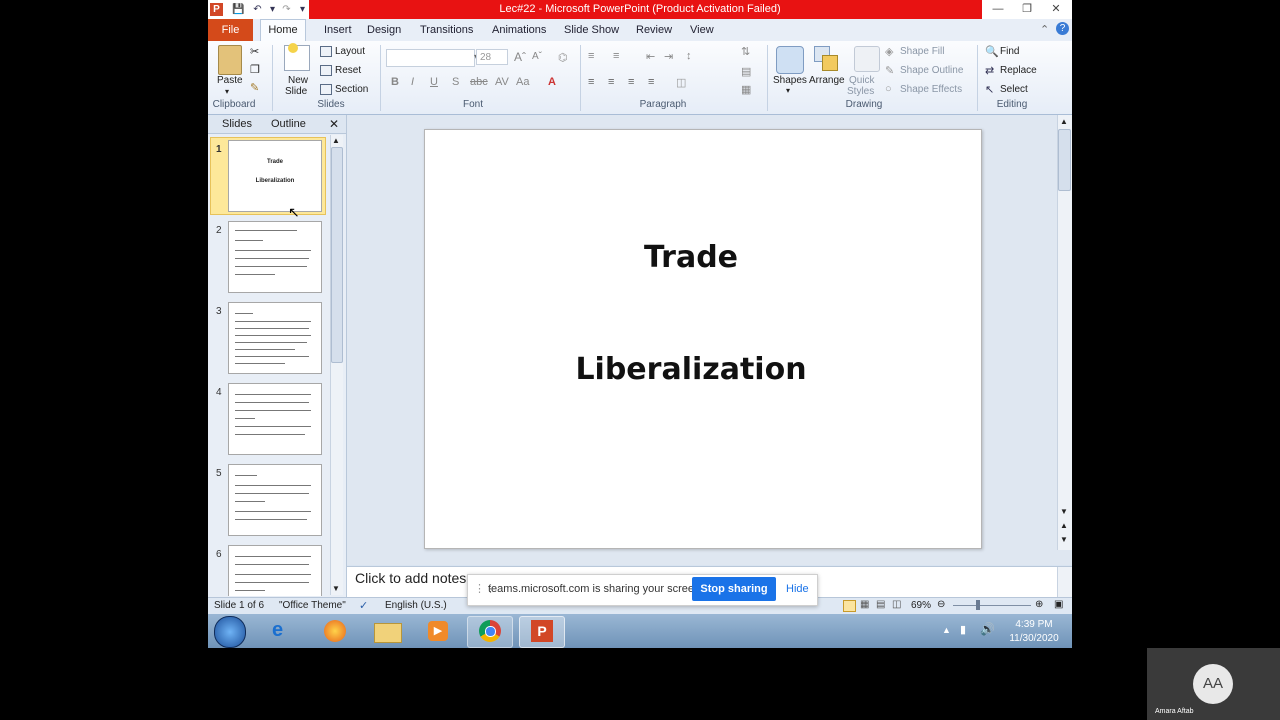  What do you see at coordinates (446, 30) in the screenshot?
I see `tab-transitions: Transitions` at bounding box center [446, 30].